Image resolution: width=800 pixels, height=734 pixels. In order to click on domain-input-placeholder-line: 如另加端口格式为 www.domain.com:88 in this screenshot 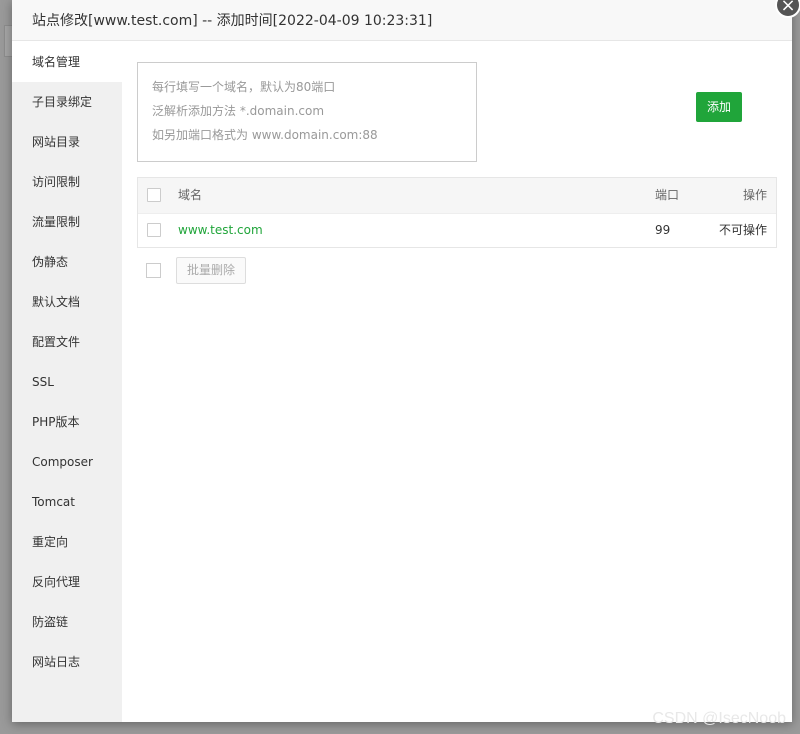, I will do `click(265, 135)`.